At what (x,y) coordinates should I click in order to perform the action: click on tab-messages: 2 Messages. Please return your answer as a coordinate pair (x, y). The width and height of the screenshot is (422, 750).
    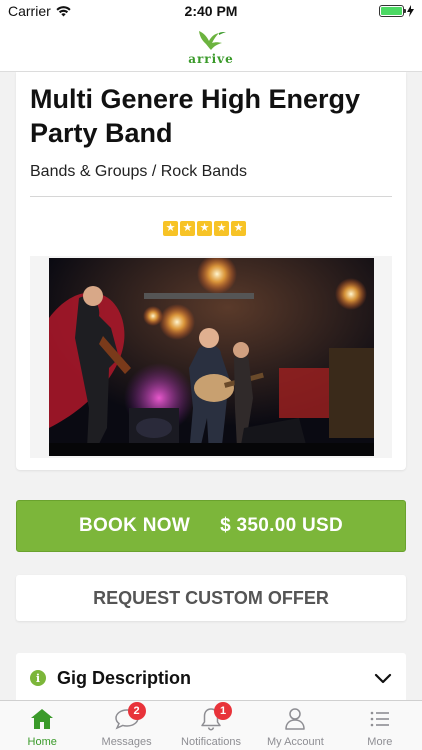
    Looking at the image, I should click on (126, 725).